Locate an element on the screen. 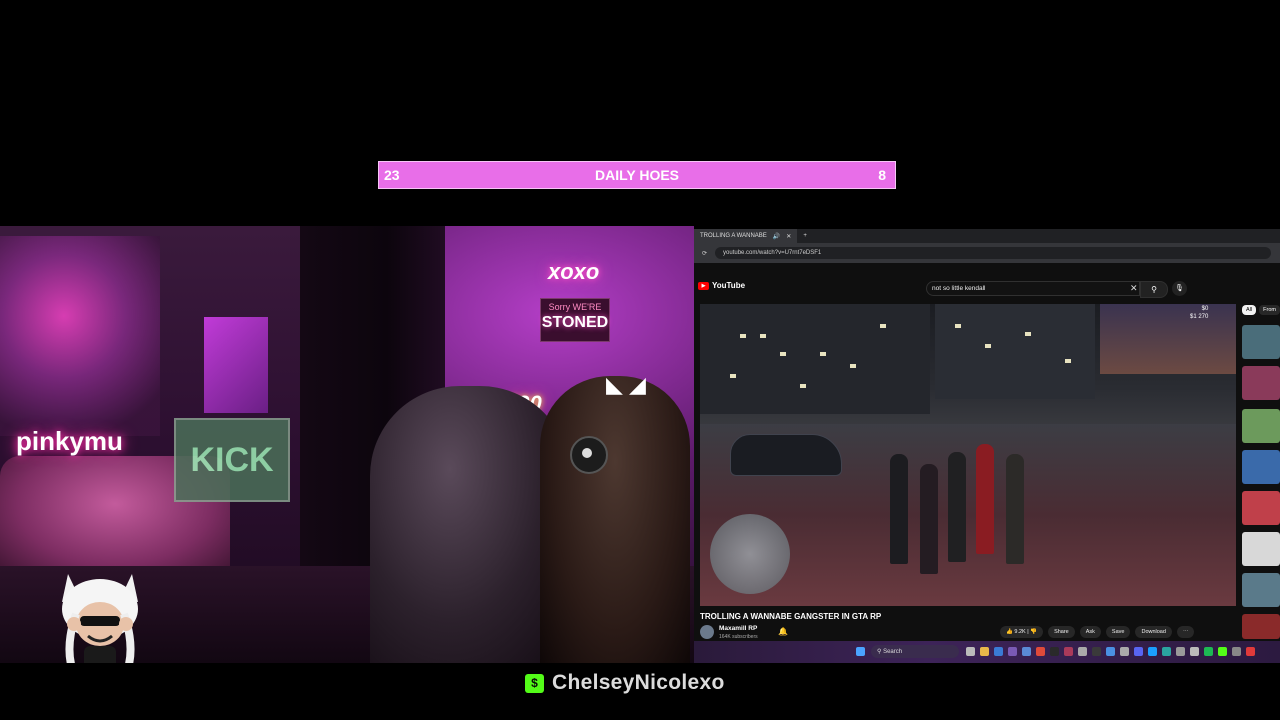  channel-name: Maxamill RP is located at coordinates (738, 628).